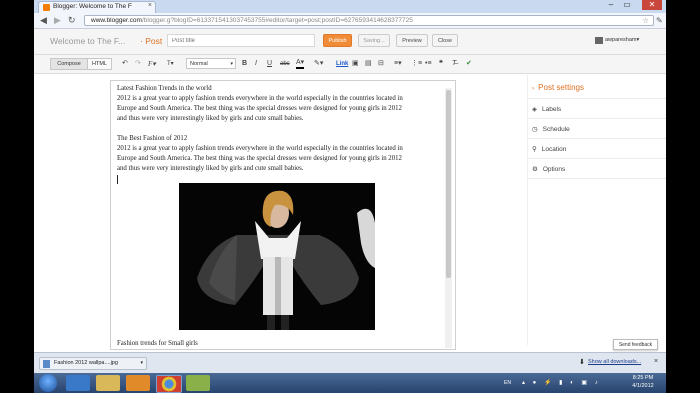 The height and width of the screenshot is (393, 700). What do you see at coordinates (211, 63) in the screenshot?
I see `format-select: Normal ▾` at bounding box center [211, 63].